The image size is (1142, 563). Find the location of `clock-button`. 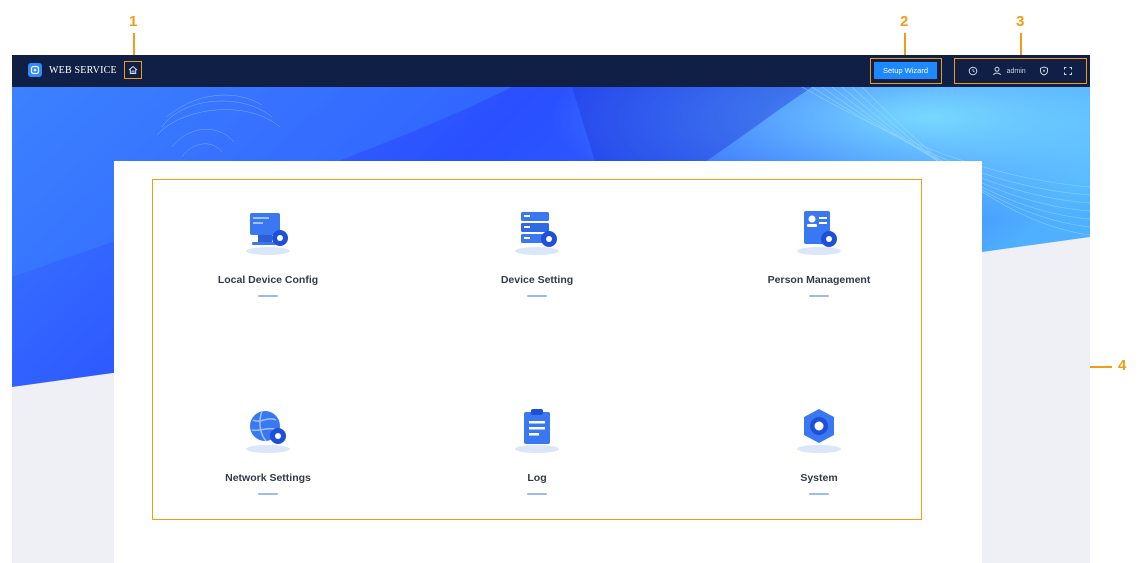

clock-button is located at coordinates (973, 71).